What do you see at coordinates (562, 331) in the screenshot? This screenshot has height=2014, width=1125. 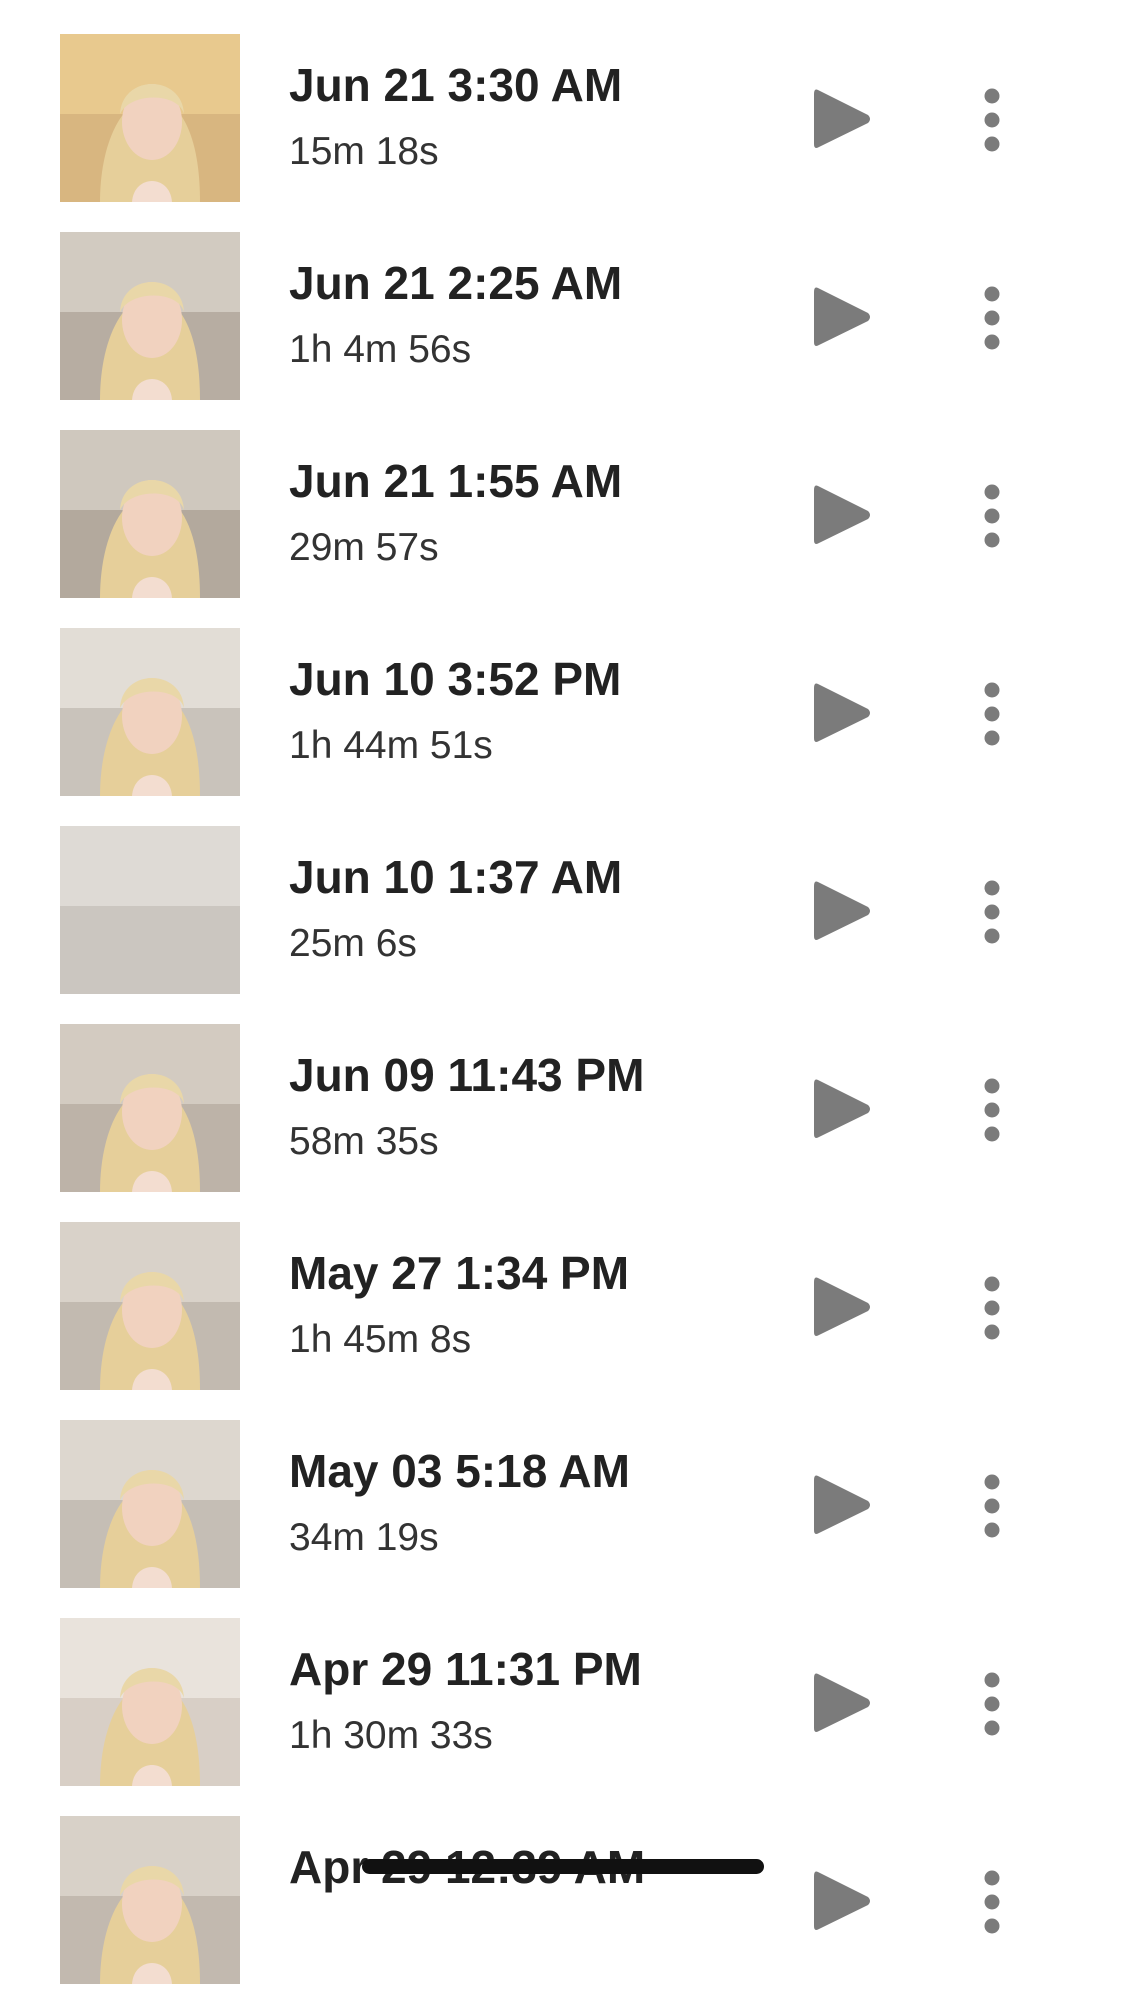 I see `recording-row: Jun 21 2:25 AM 1h 4m 56s` at bounding box center [562, 331].